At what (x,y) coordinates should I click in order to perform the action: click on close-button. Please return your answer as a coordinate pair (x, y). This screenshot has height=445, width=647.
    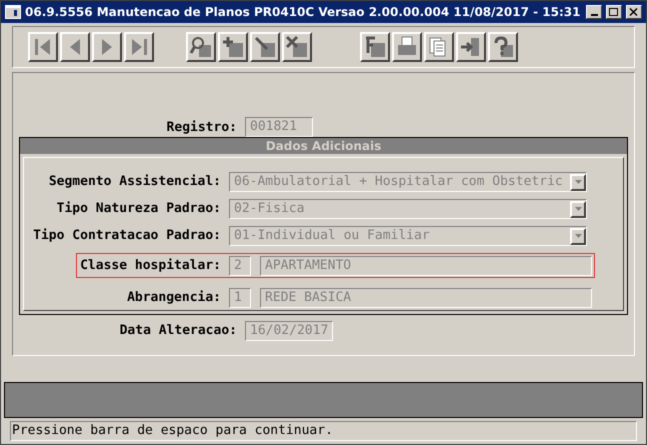
    Looking at the image, I should click on (634, 12).